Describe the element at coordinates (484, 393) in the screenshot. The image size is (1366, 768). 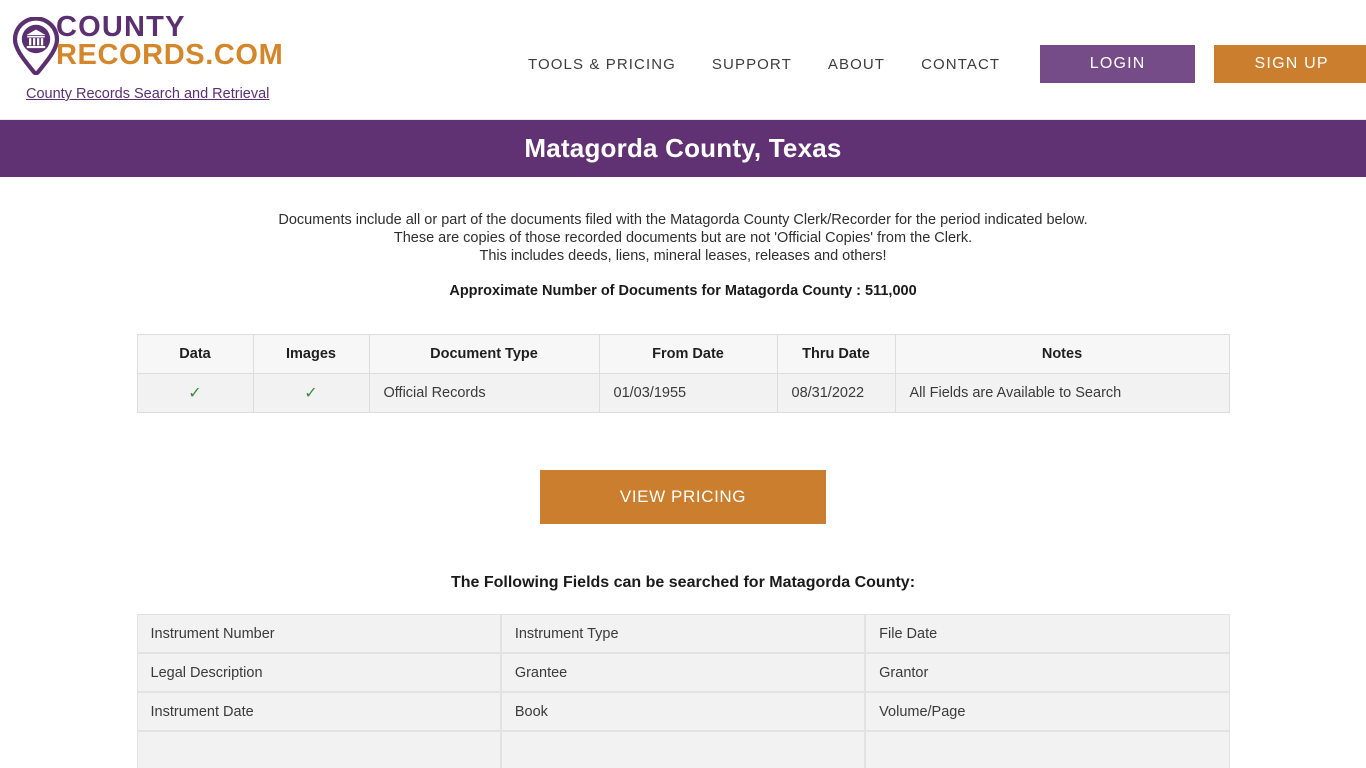
I see `cell-document-type: Official Records` at that location.